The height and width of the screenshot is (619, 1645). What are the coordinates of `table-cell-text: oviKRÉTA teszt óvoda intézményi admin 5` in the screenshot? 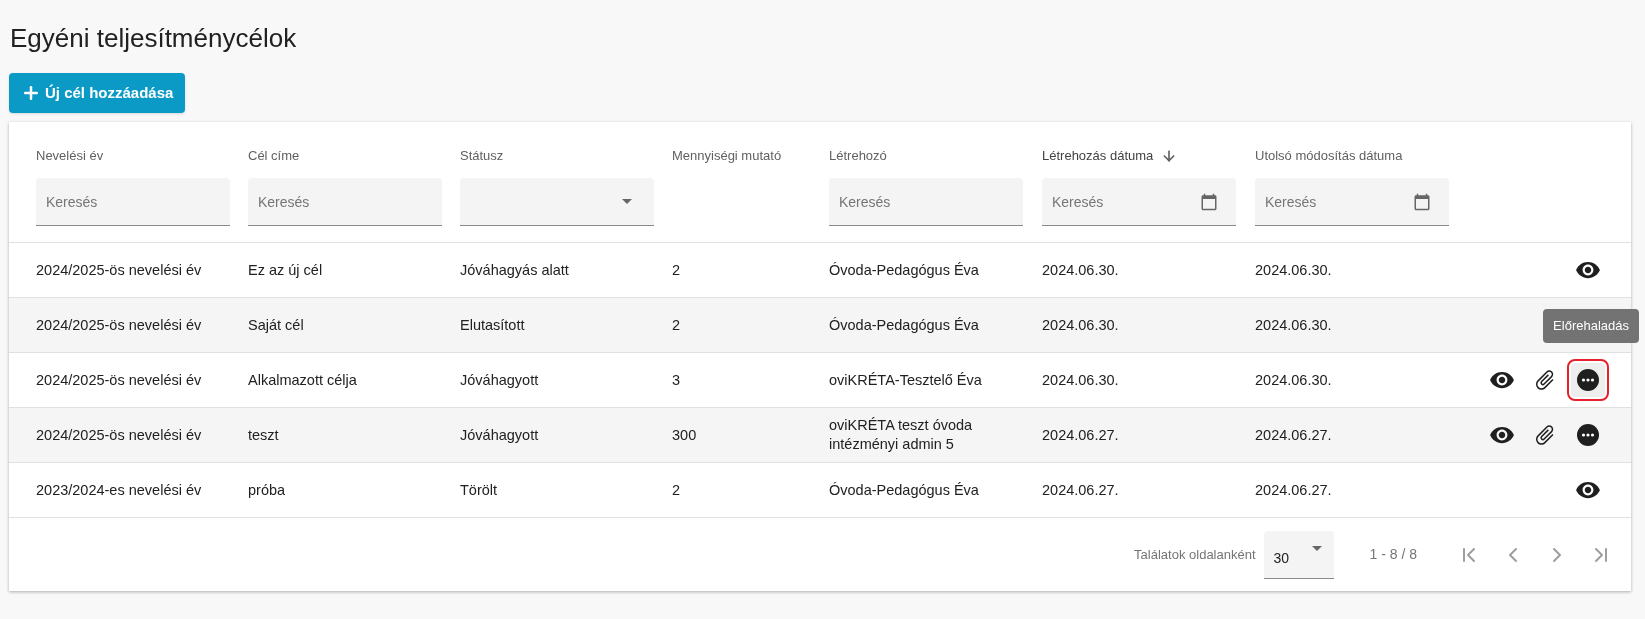 It's located at (901, 435).